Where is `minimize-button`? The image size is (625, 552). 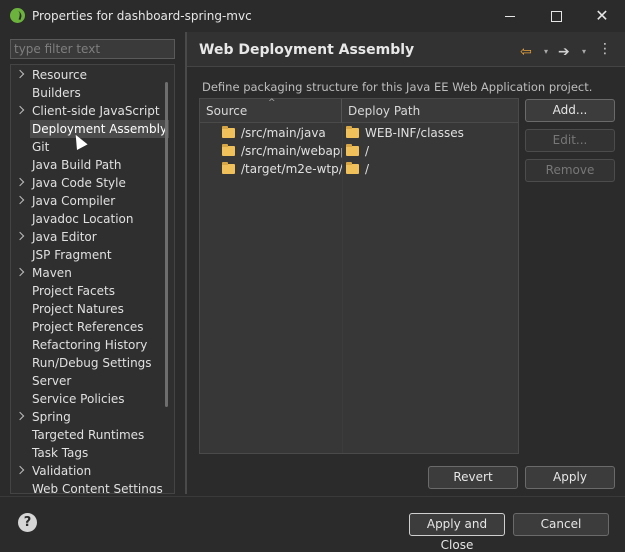
minimize-button is located at coordinates (510, 16).